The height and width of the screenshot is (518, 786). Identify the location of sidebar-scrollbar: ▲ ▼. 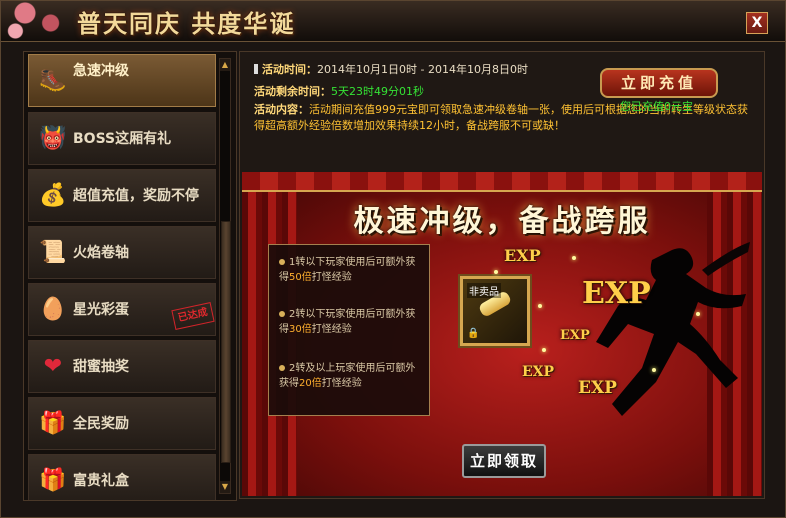
(225, 276).